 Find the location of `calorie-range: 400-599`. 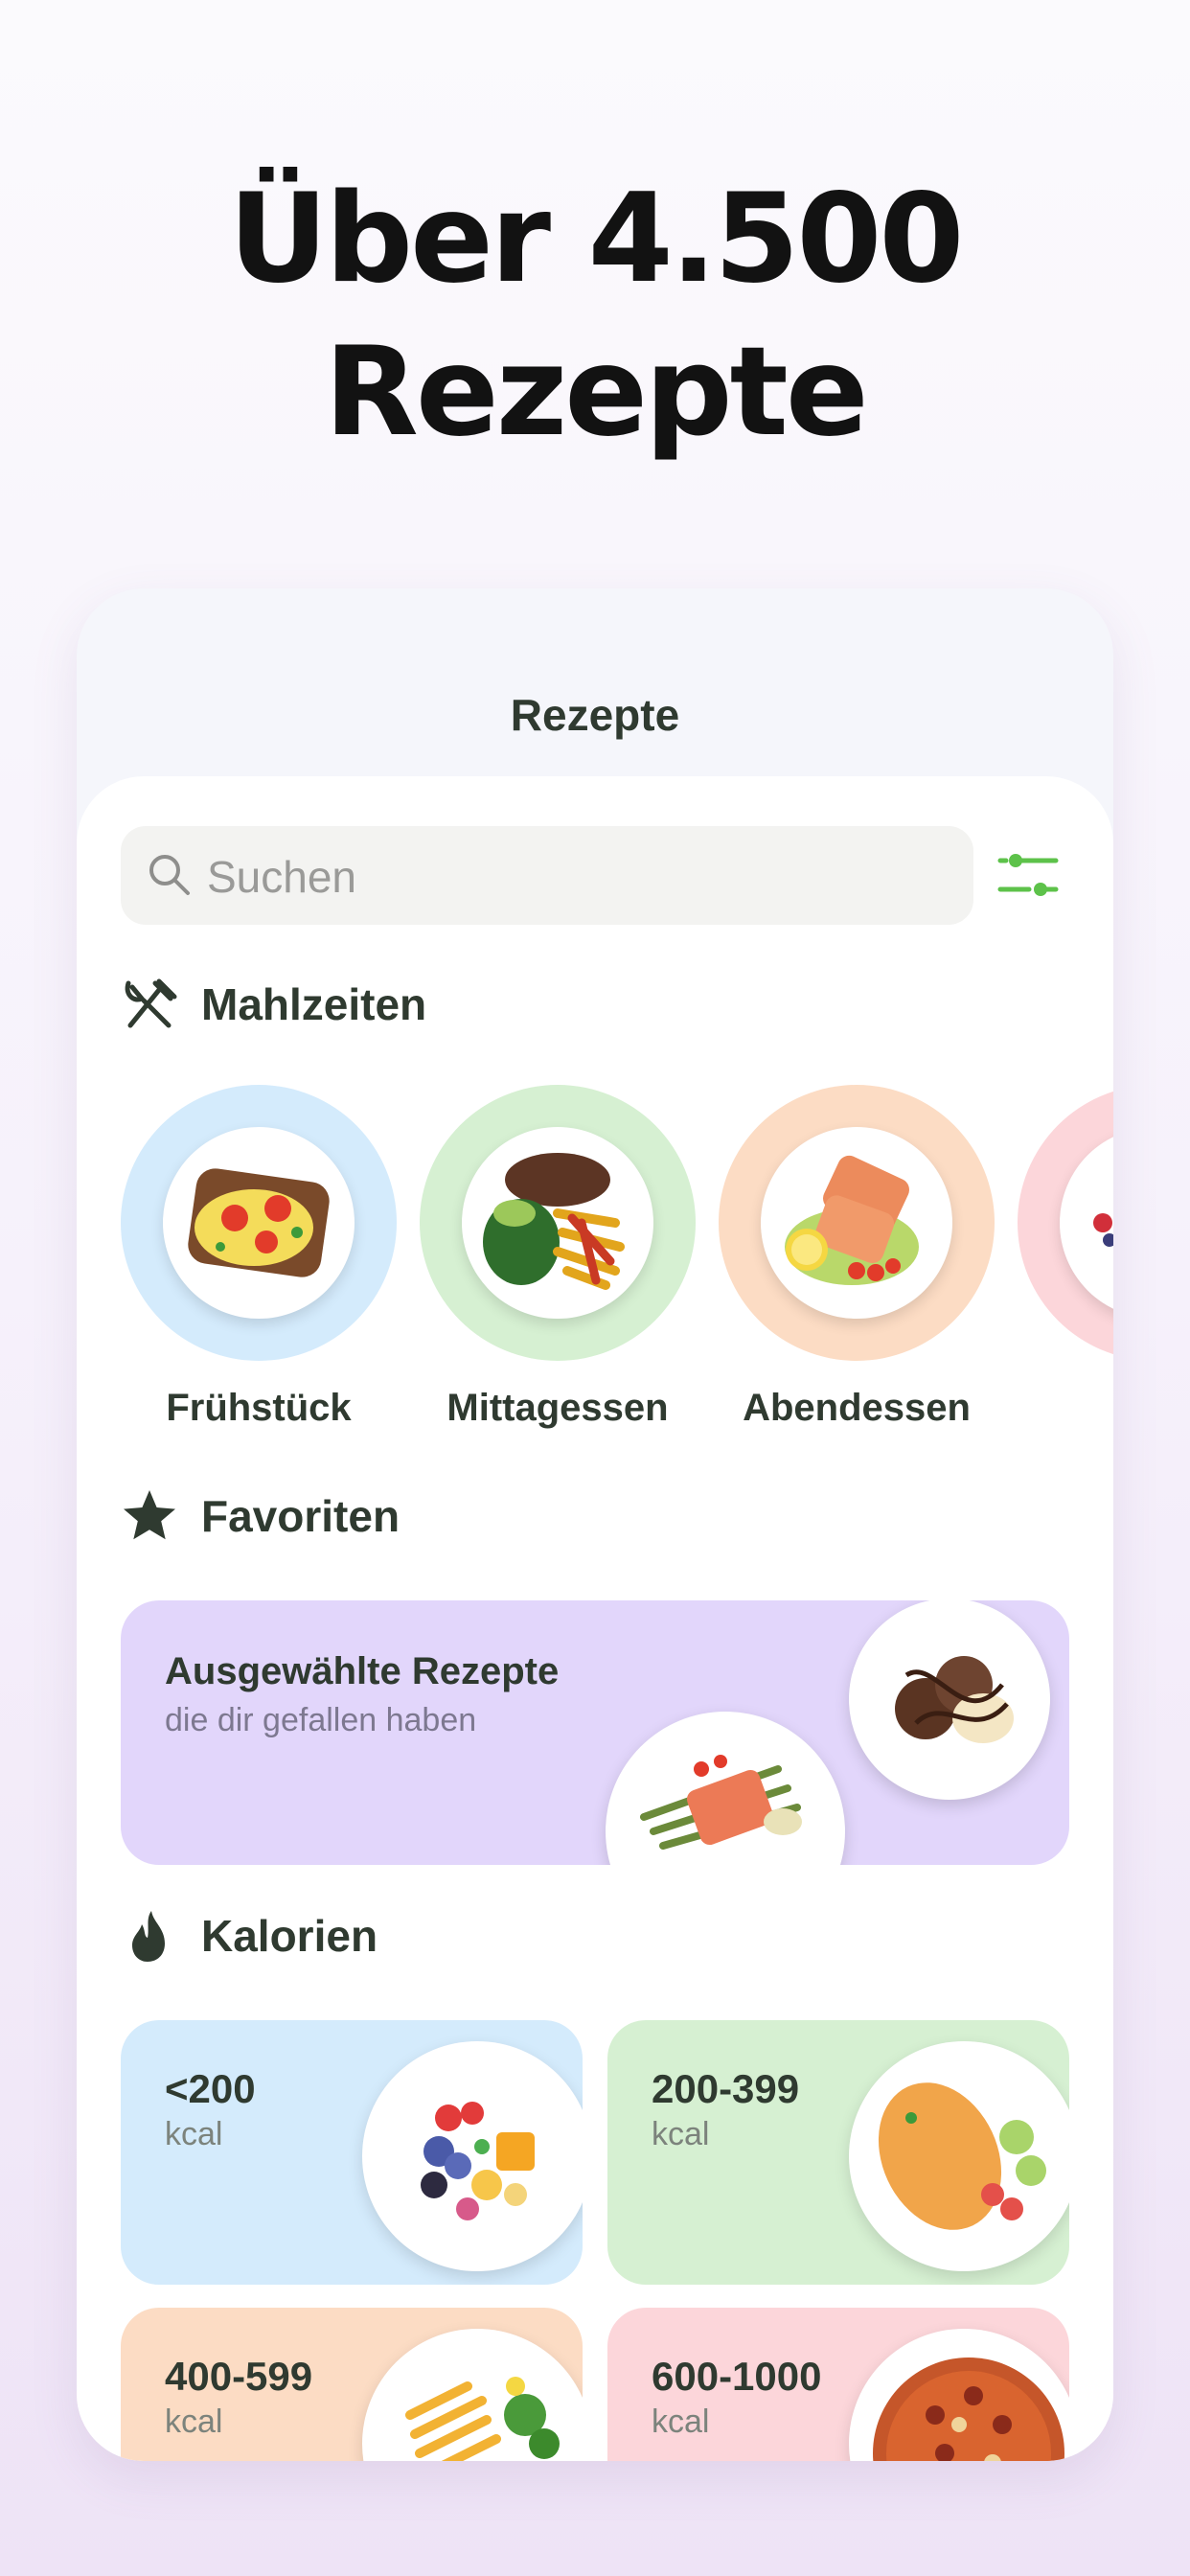

calorie-range: 400-599 is located at coordinates (239, 2376).